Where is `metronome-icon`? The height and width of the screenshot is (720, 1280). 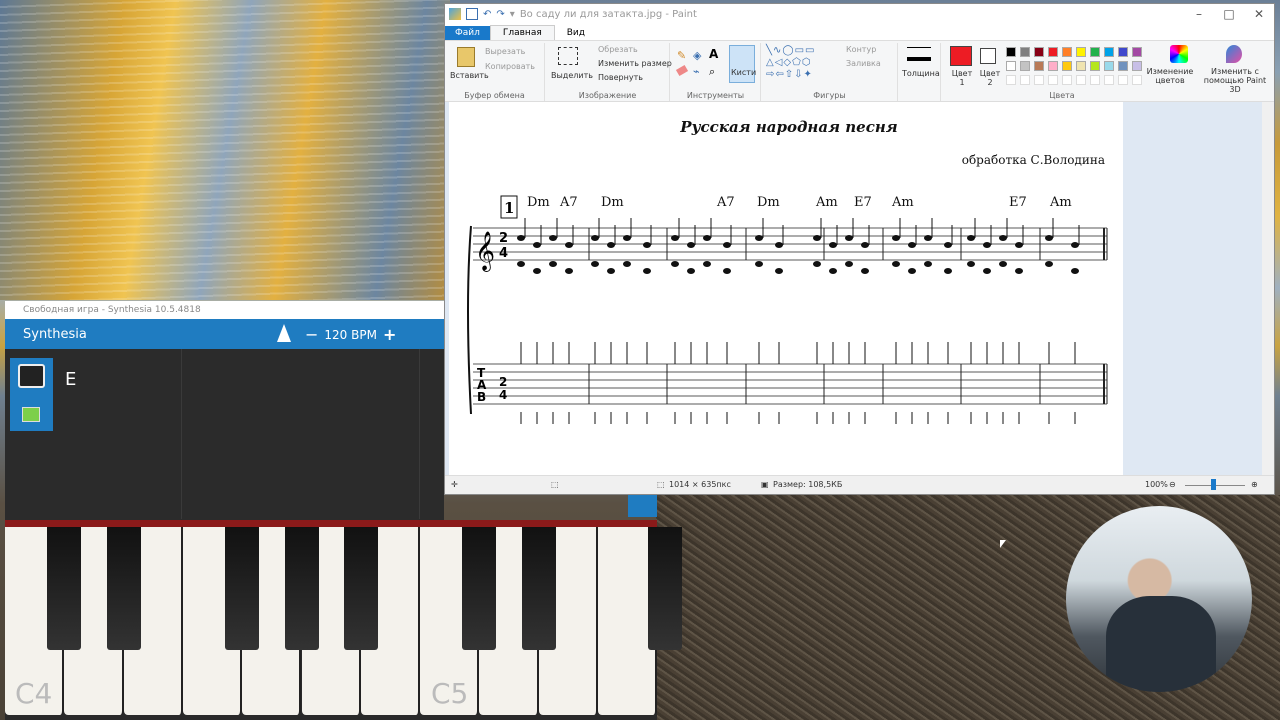
metronome-icon is located at coordinates (284, 333).